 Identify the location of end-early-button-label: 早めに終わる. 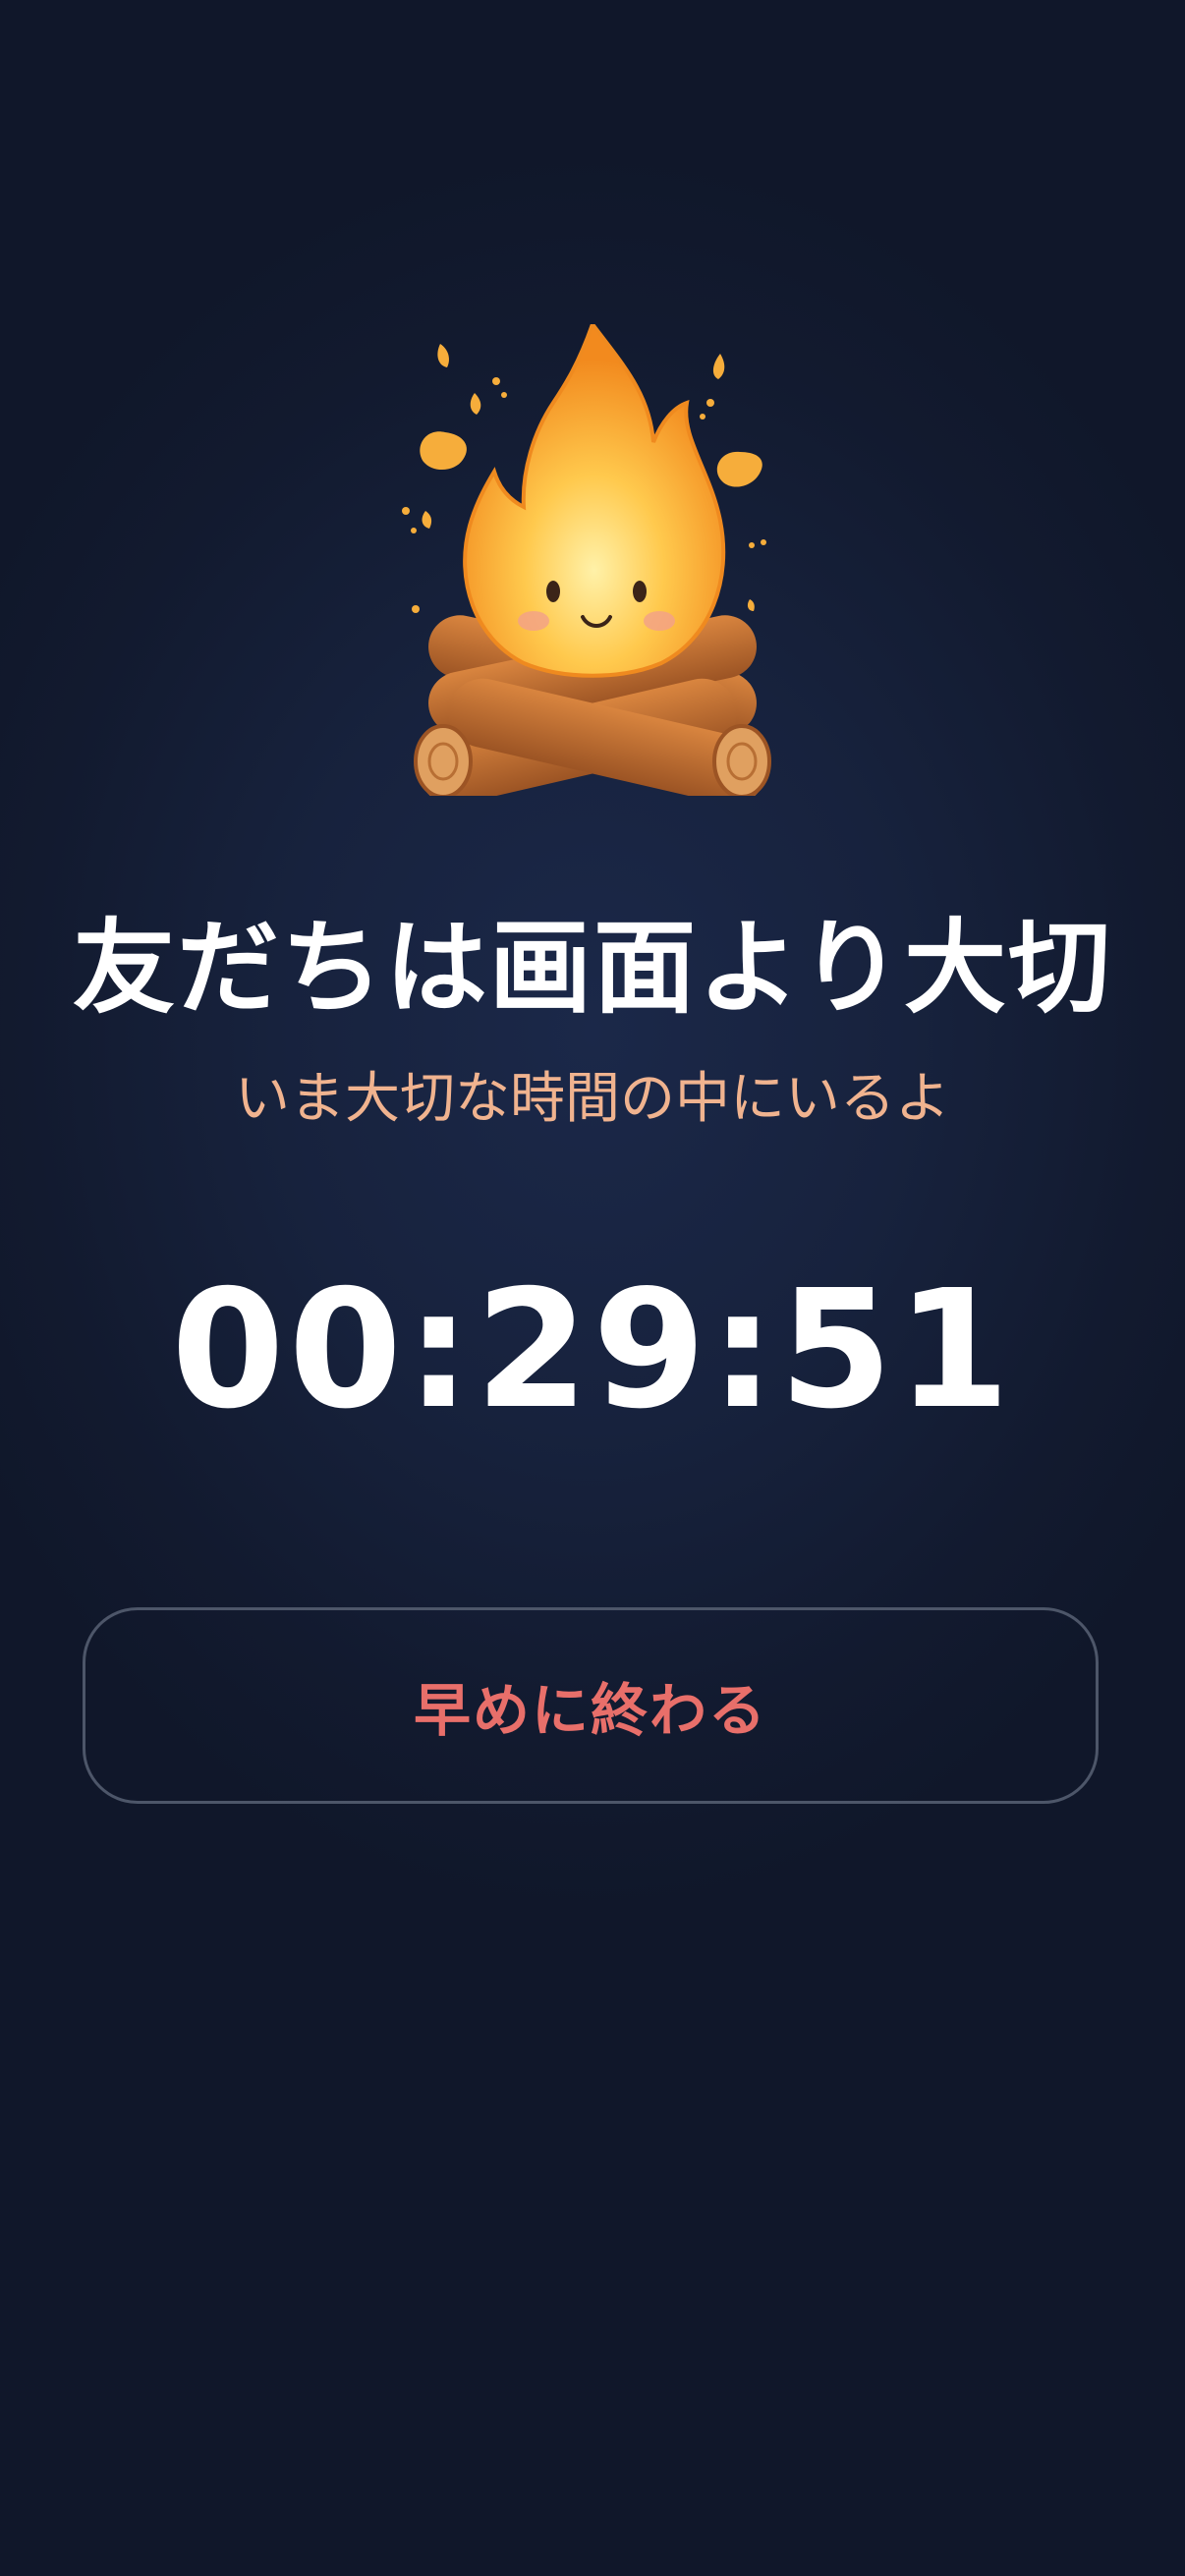
(590, 1710).